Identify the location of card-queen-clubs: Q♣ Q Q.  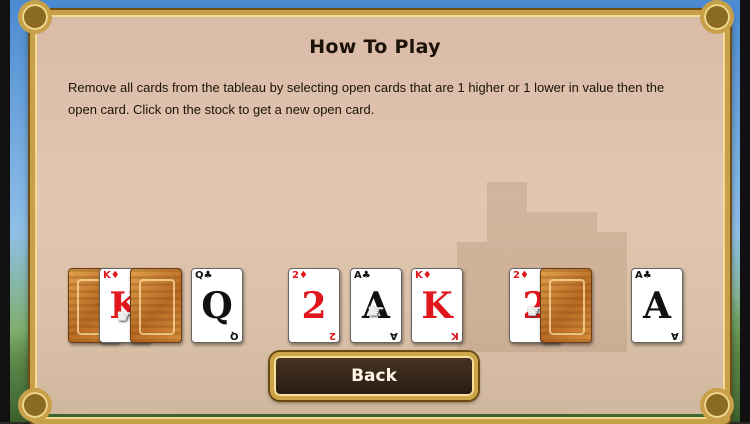
(217, 305).